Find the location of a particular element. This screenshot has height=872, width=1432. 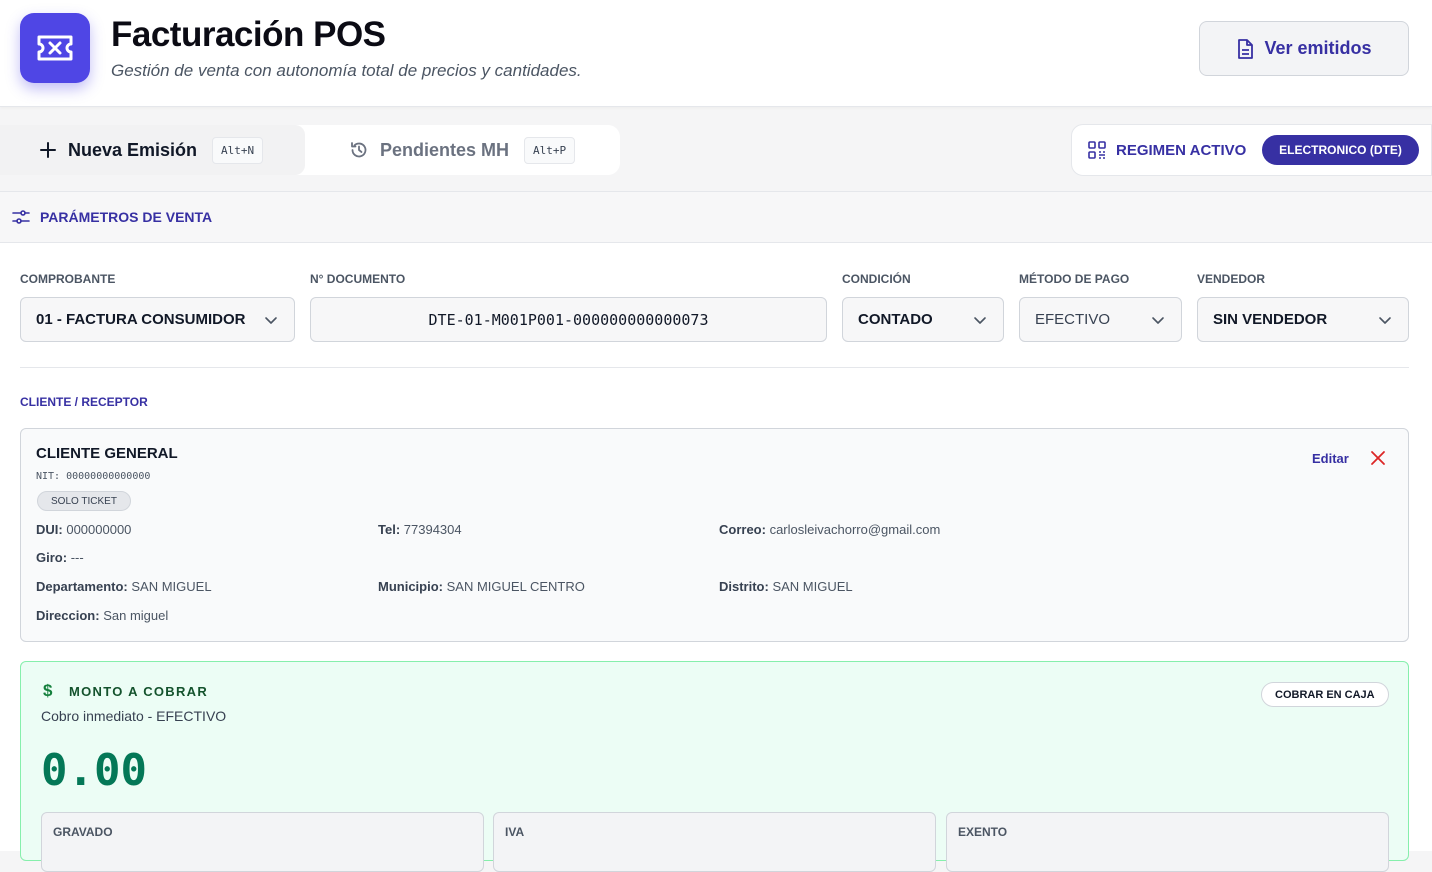

cliente-tag-badge: SOLO TICKET is located at coordinates (84, 501).